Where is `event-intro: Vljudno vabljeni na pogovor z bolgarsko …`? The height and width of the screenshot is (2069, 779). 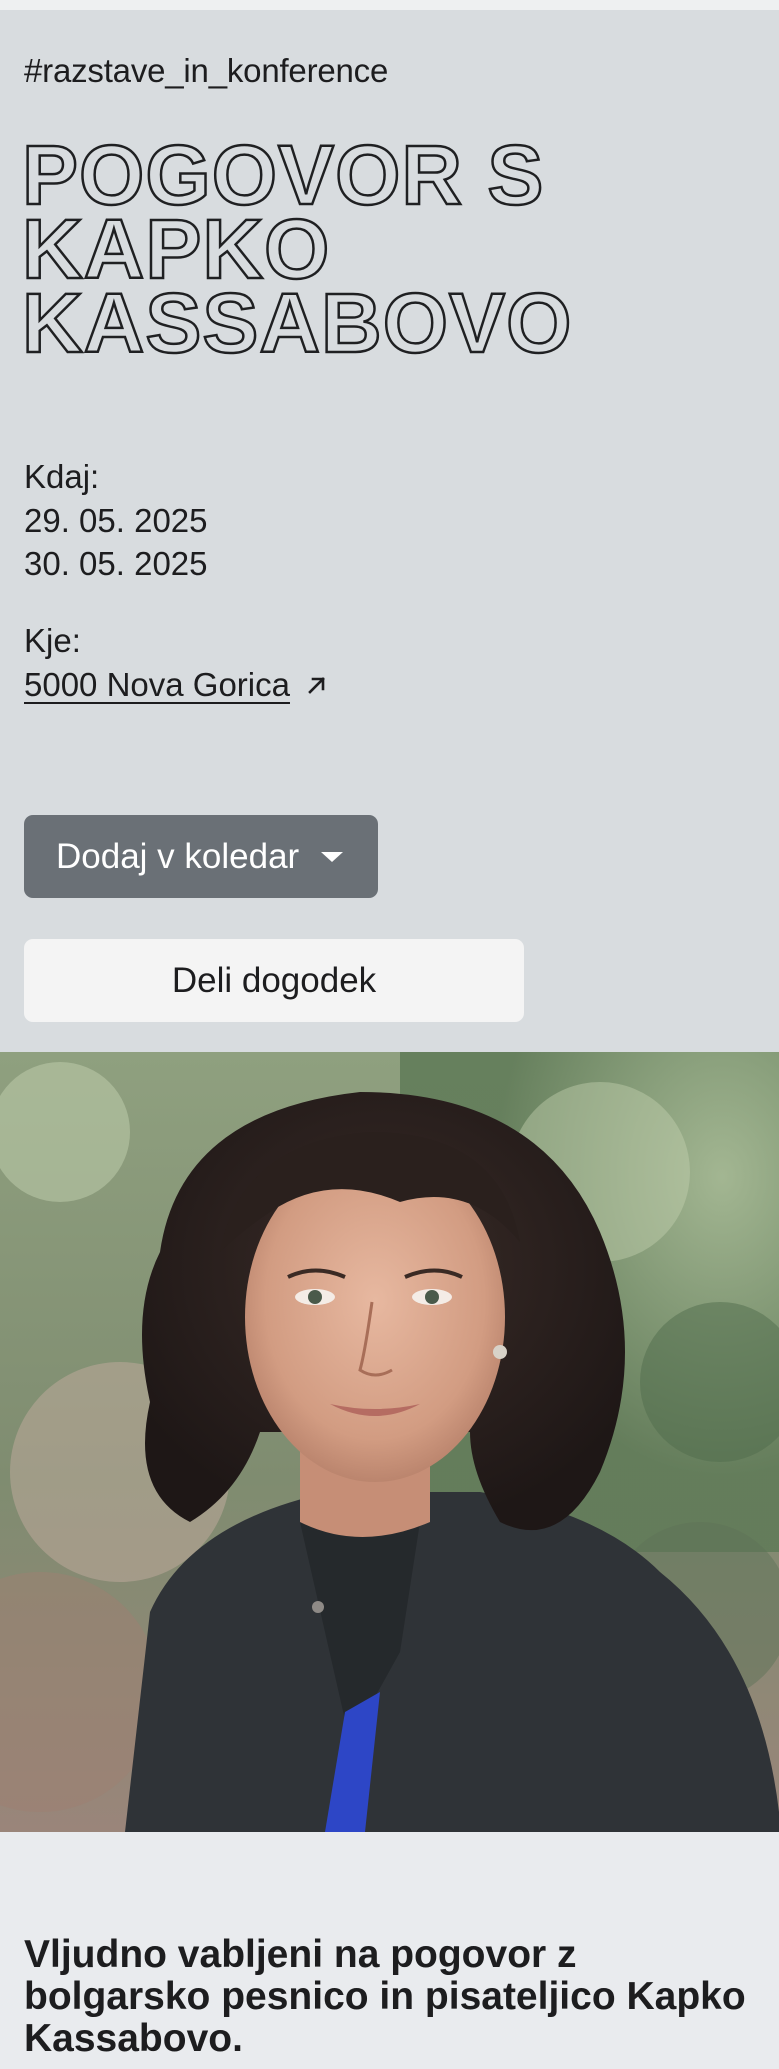 event-intro: Vljudno vabljeni na pogovor z bolgarsko … is located at coordinates (385, 1996).